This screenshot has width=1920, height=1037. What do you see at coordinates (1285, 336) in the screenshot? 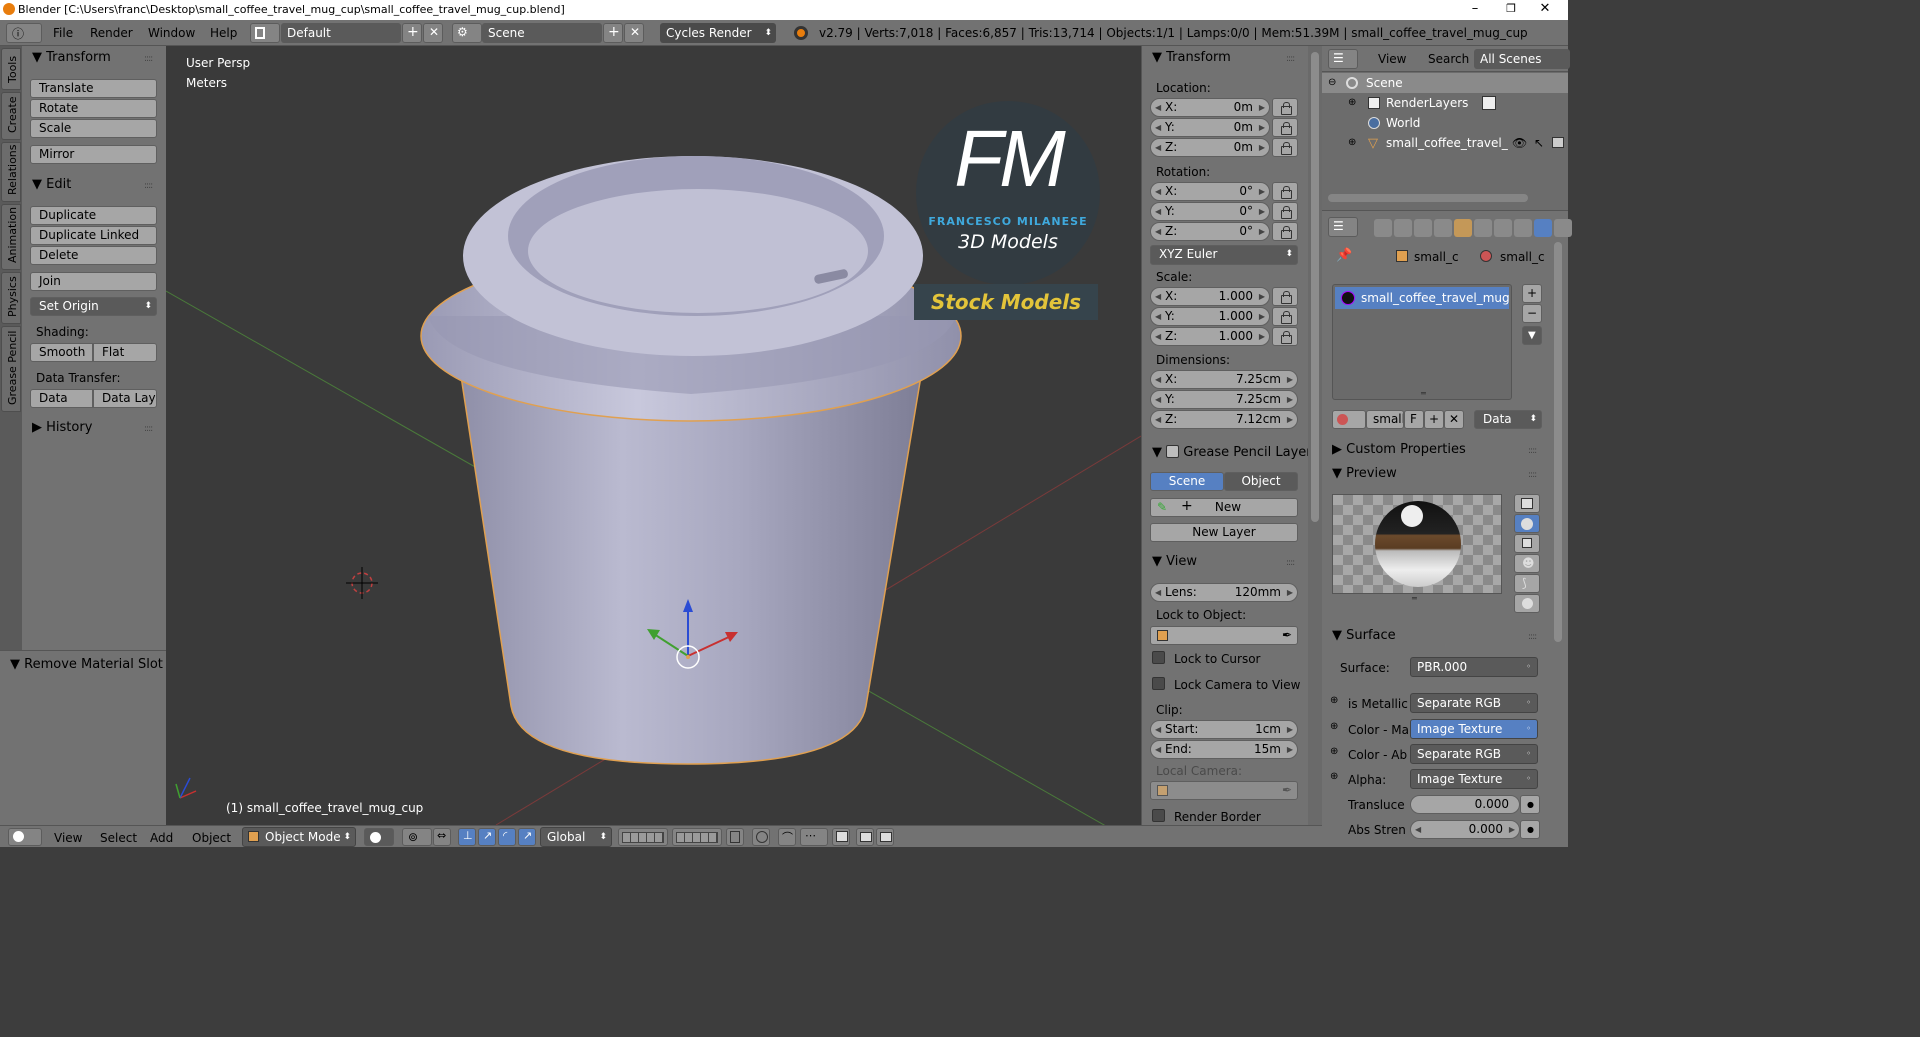
I see `lock-scale-z-icon` at bounding box center [1285, 336].